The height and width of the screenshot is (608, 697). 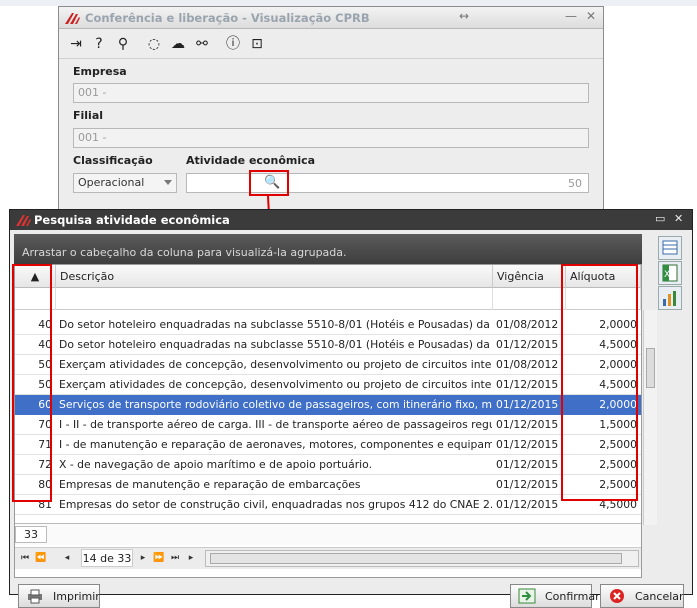 I want to click on grid-footer: 33, so click(x=328, y=534).